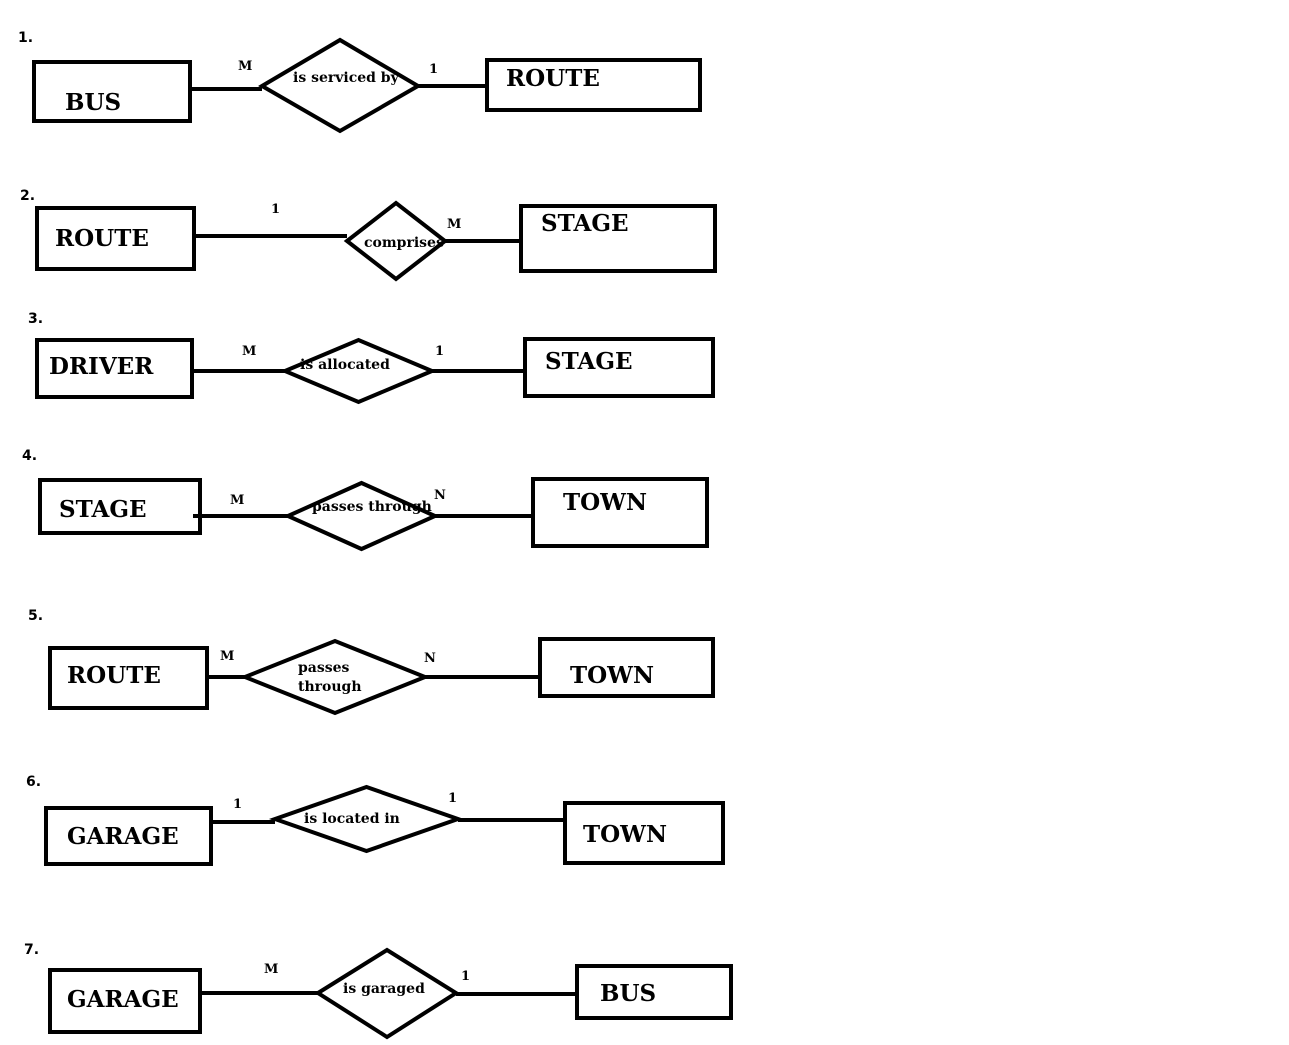 The image size is (1289, 1045). What do you see at coordinates (384, 989) in the screenshot?
I see `relationship-label: is garaged` at bounding box center [384, 989].